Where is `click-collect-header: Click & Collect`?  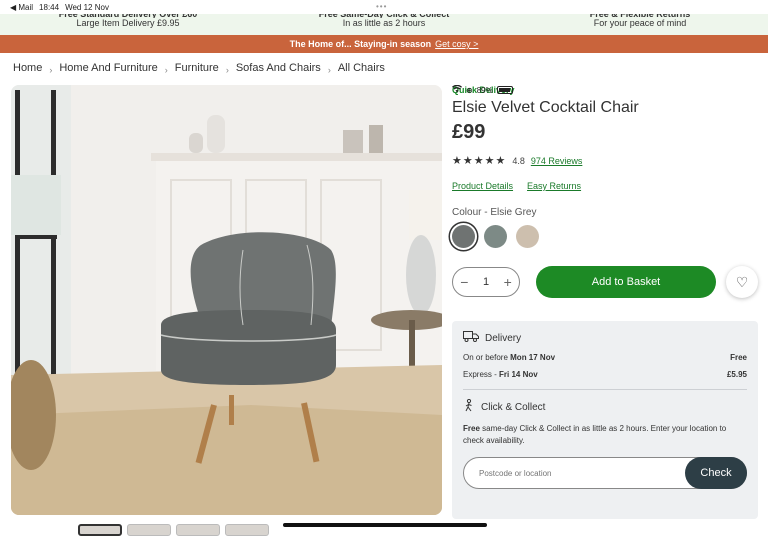 click-collect-header: Click & Collect is located at coordinates (605, 406).